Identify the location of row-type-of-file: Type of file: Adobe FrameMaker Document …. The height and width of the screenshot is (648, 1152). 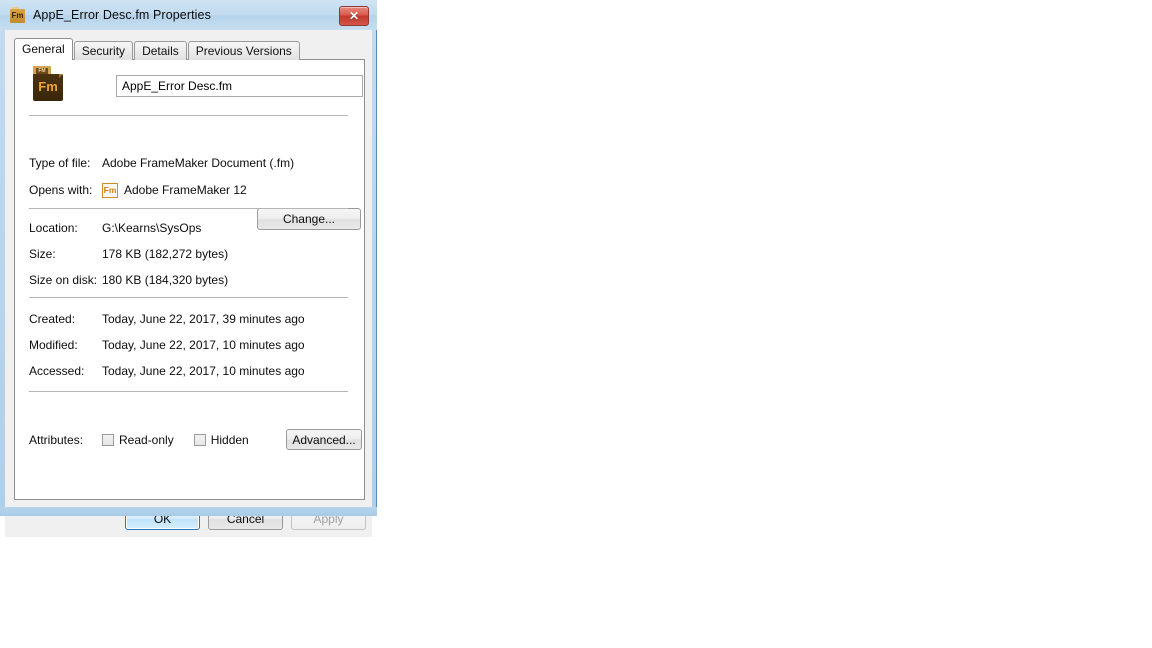
(161, 163).